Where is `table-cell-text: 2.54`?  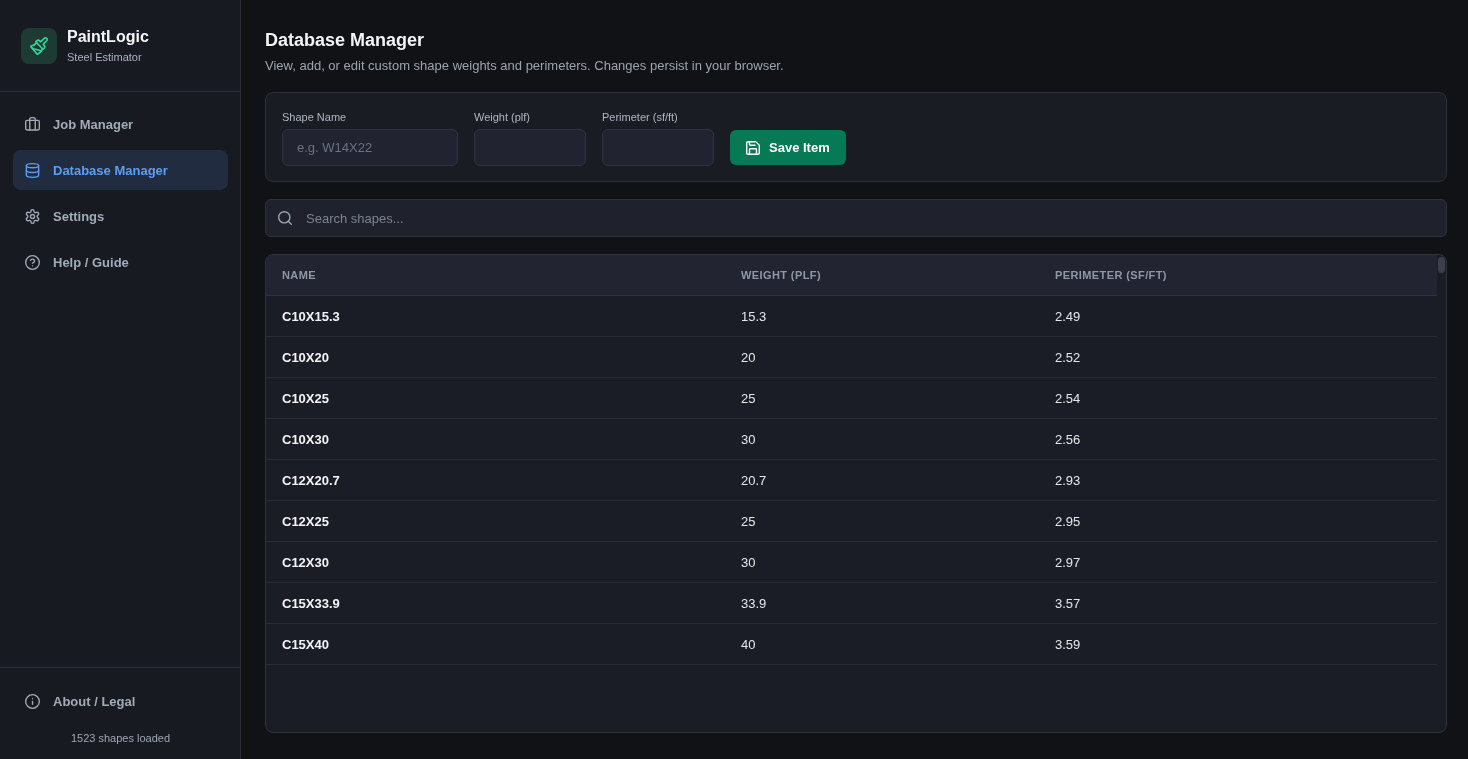
table-cell-text: 2.54 is located at coordinates (1068, 398).